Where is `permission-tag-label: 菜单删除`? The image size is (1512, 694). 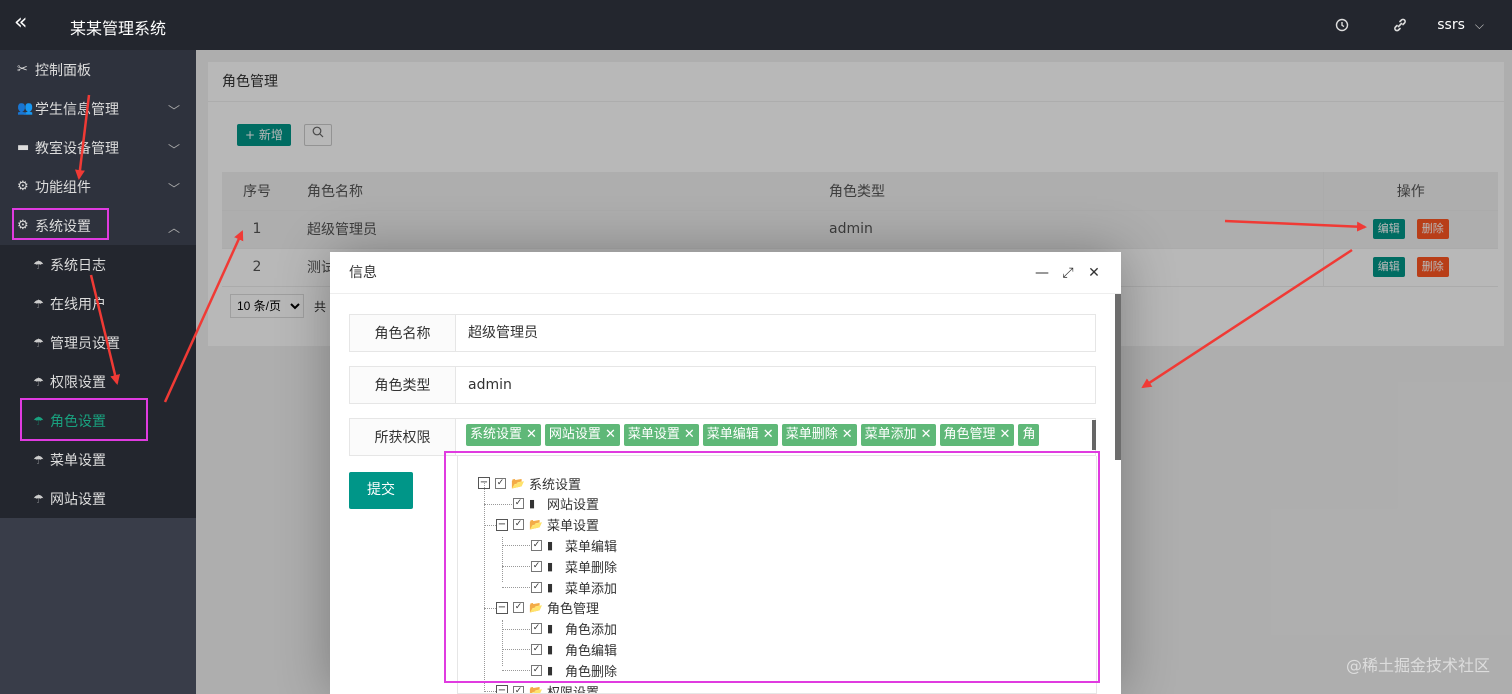 permission-tag-label: 菜单删除 is located at coordinates (811, 434).